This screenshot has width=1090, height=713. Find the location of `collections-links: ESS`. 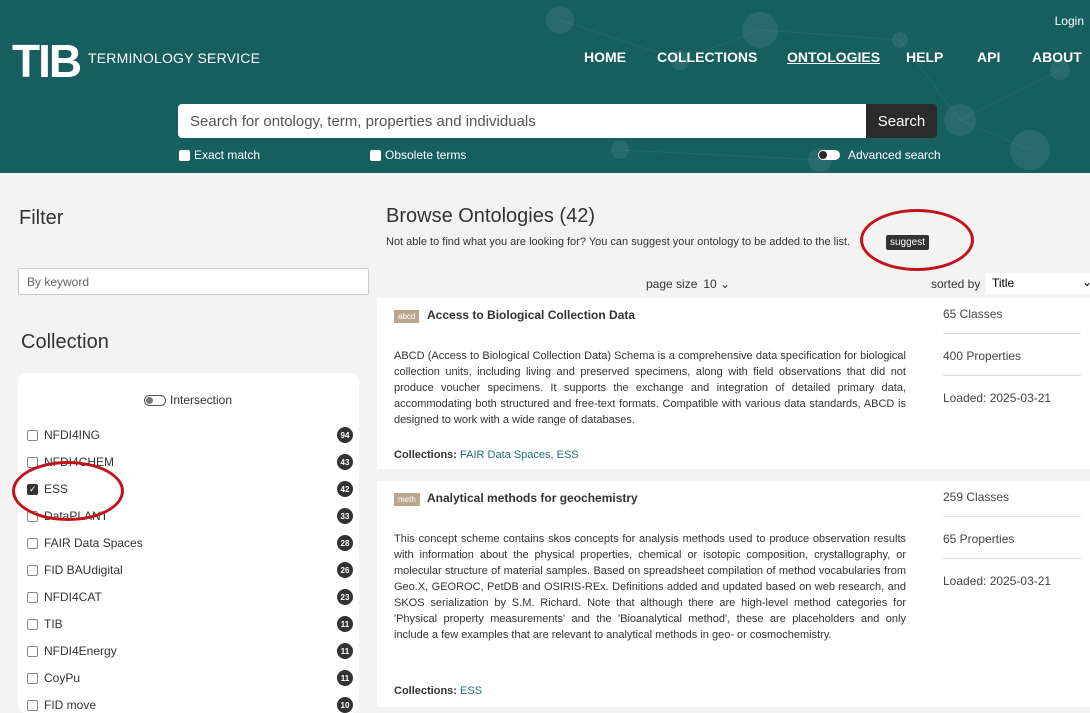

collections-links: ESS is located at coordinates (471, 691).